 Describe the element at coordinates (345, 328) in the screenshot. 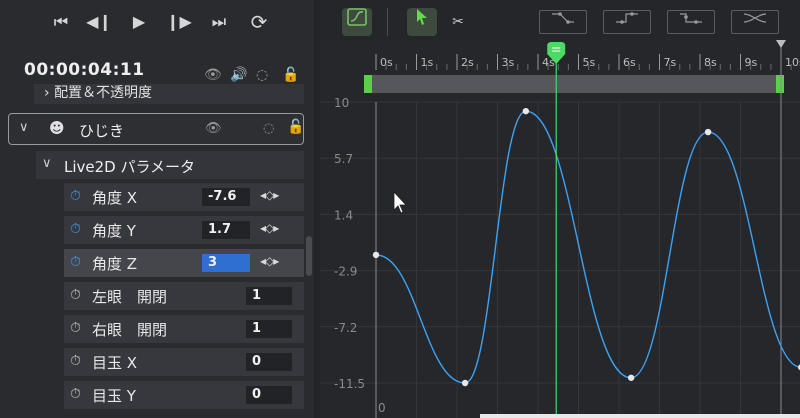

I see `value-axis-label: -7.2` at that location.